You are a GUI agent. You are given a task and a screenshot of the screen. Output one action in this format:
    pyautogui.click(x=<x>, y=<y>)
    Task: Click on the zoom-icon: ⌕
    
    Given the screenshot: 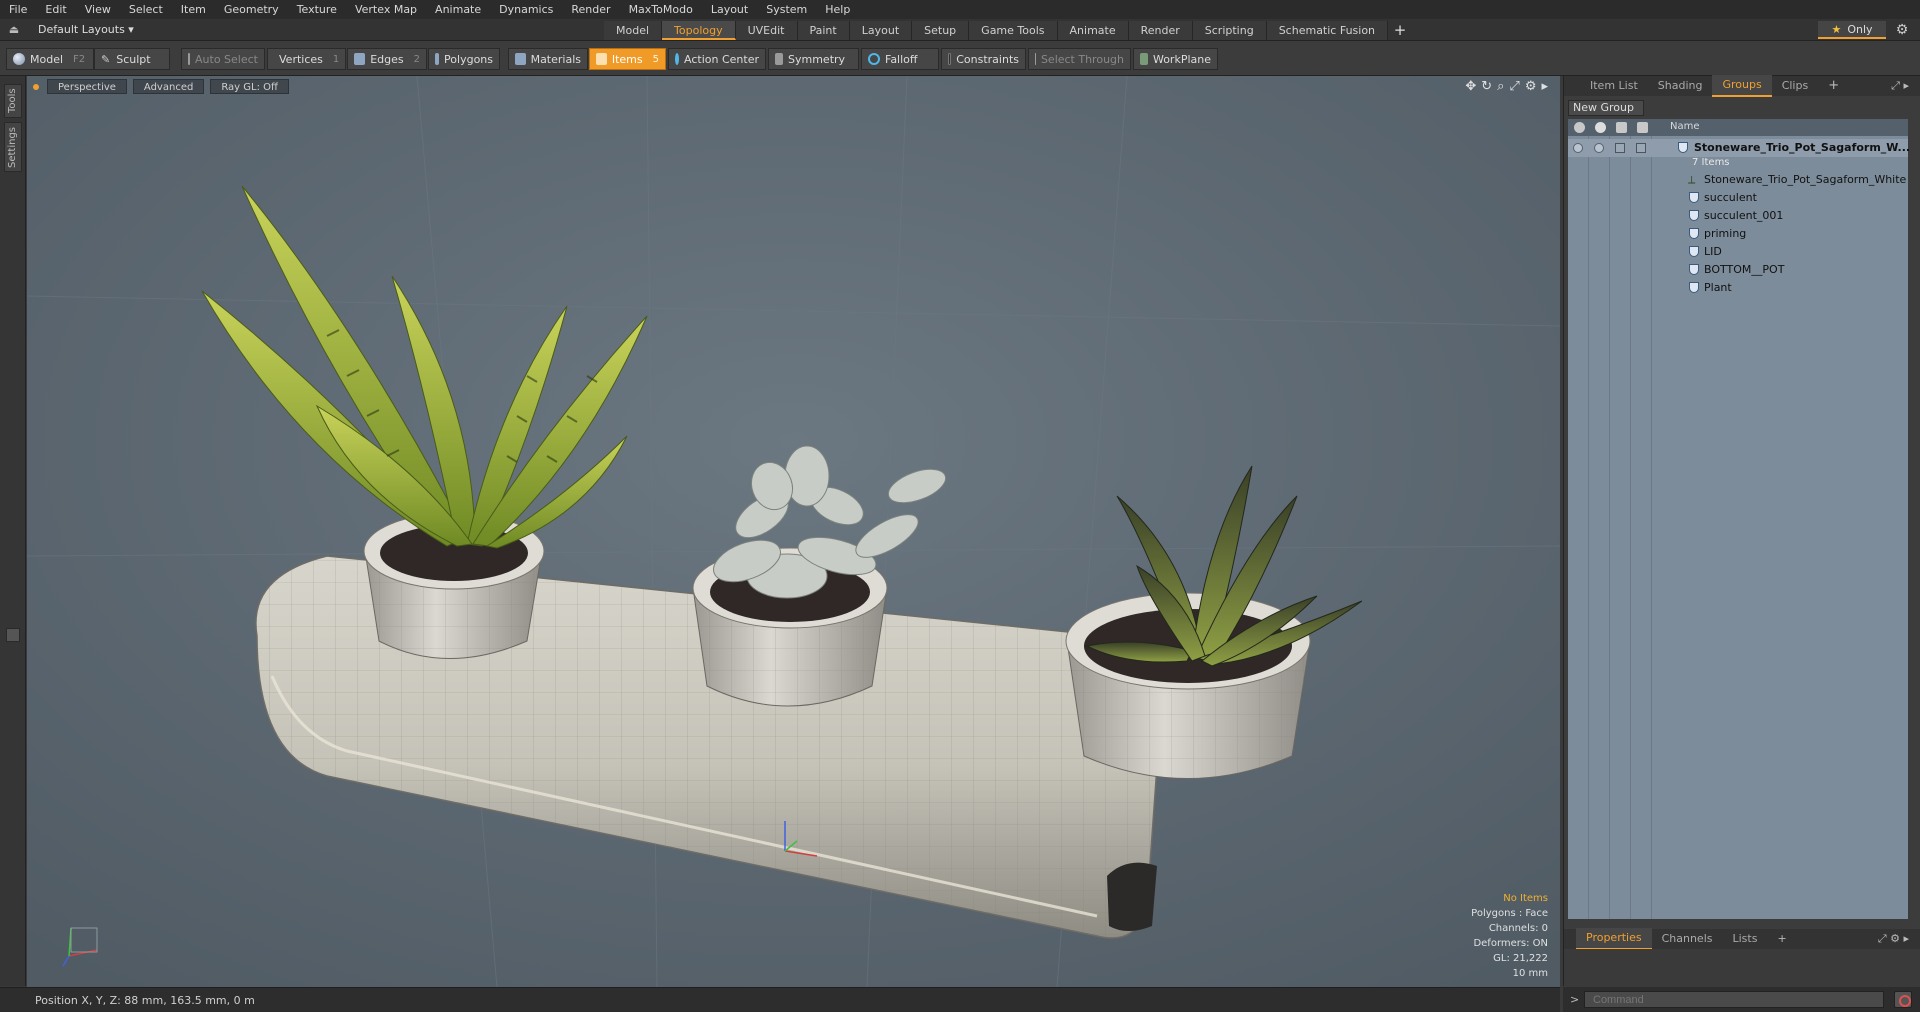 What is the action you would take?
    pyautogui.click(x=1500, y=86)
    